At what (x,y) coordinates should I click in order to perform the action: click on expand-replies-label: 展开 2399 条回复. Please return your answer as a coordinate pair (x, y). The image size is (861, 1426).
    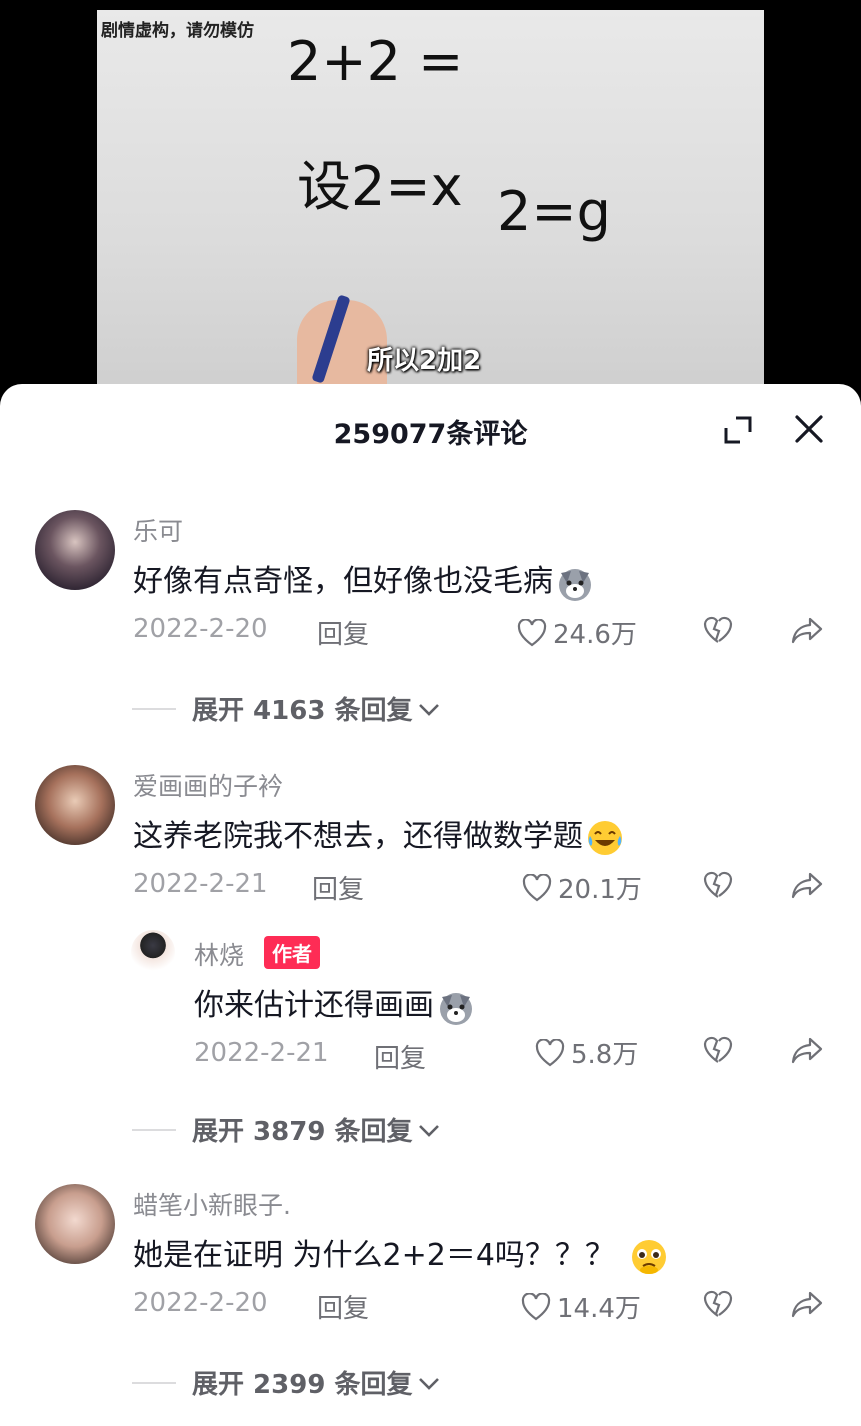
    Looking at the image, I should click on (302, 1385).